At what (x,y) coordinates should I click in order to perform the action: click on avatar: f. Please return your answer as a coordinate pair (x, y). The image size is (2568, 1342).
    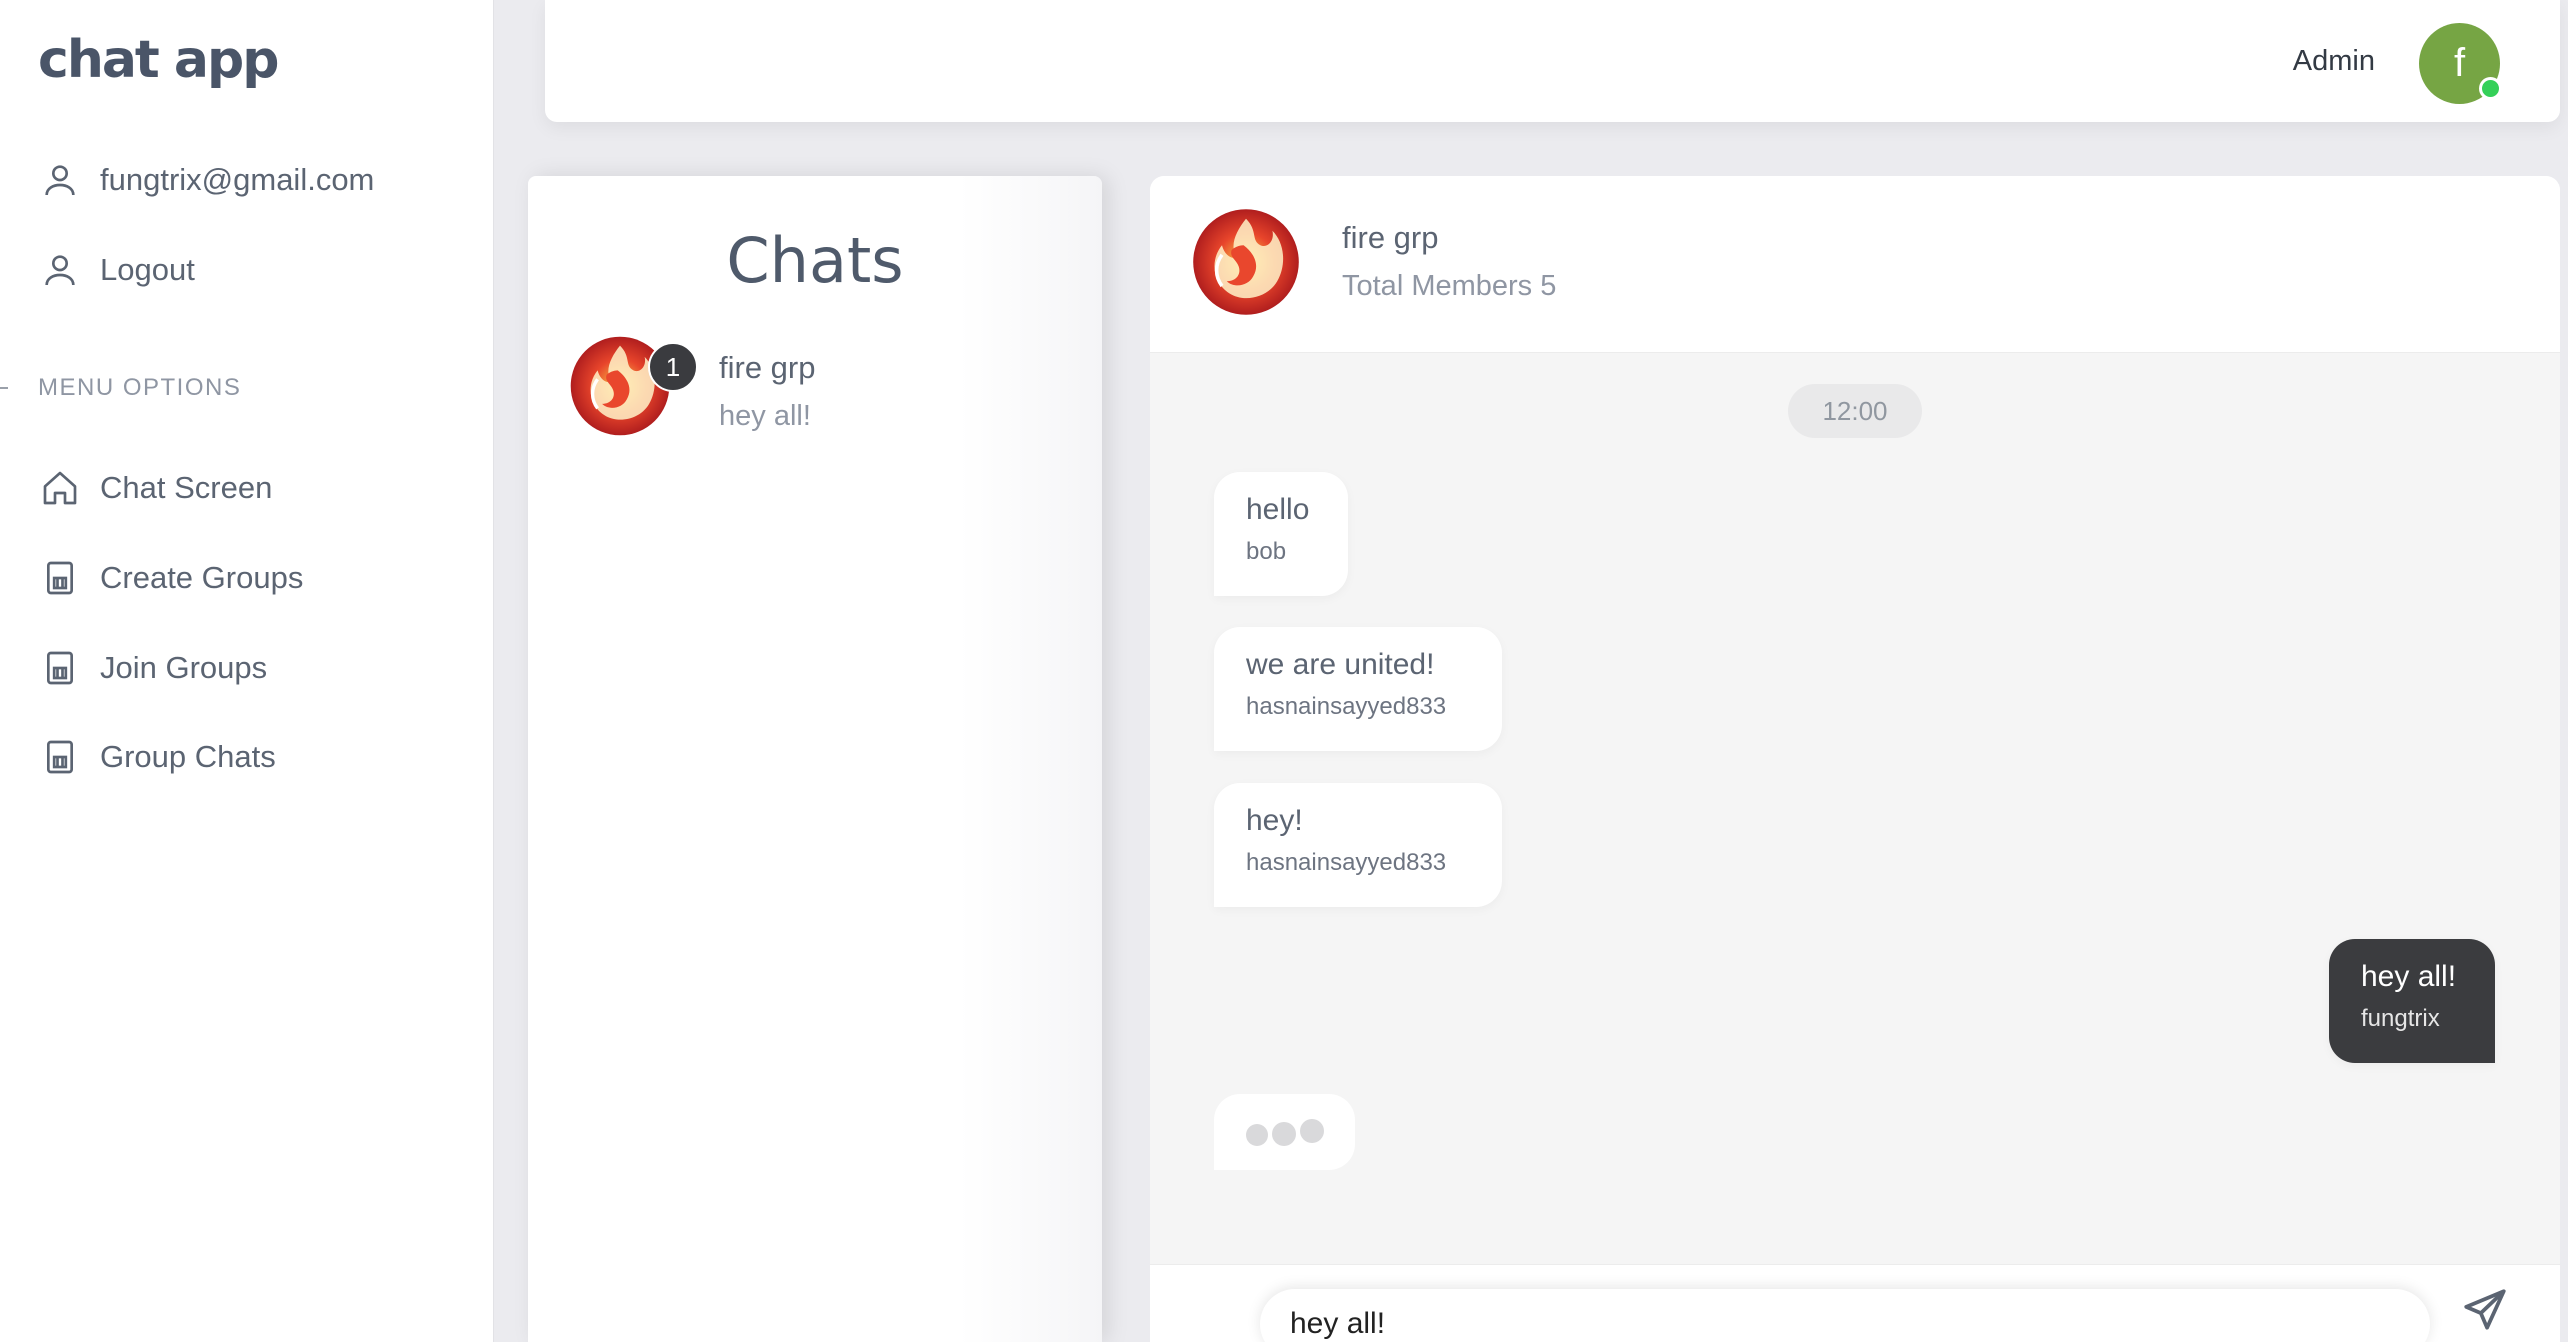
    Looking at the image, I should click on (2460, 63).